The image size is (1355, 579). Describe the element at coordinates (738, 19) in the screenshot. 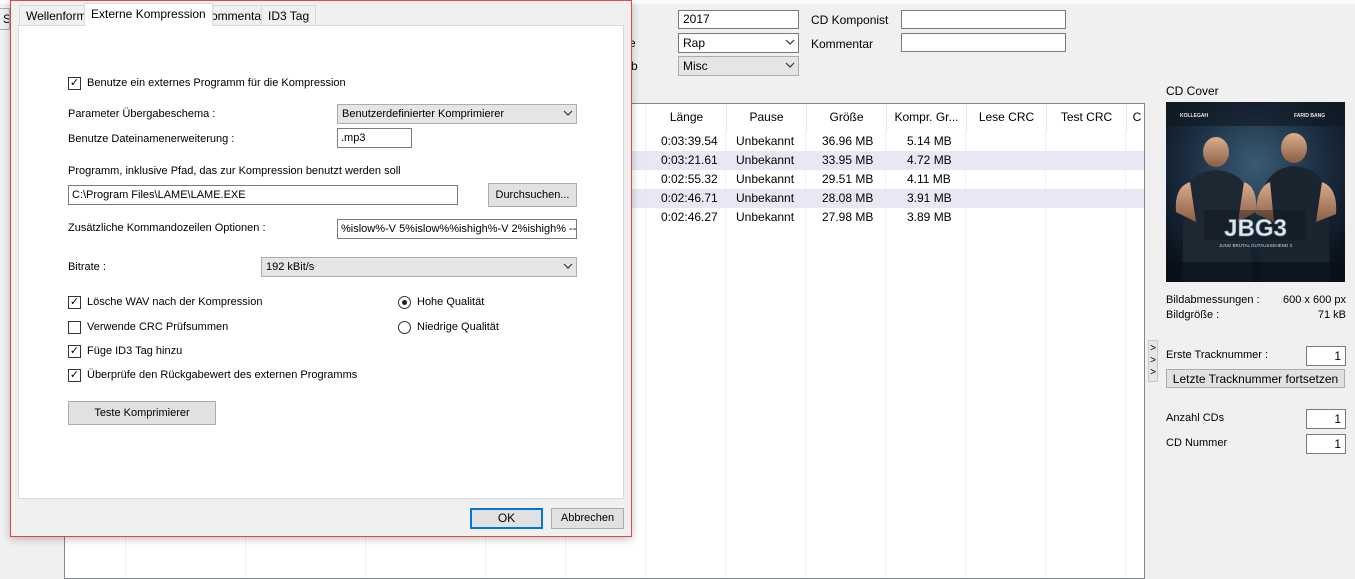

I see `year-field: 2017` at that location.